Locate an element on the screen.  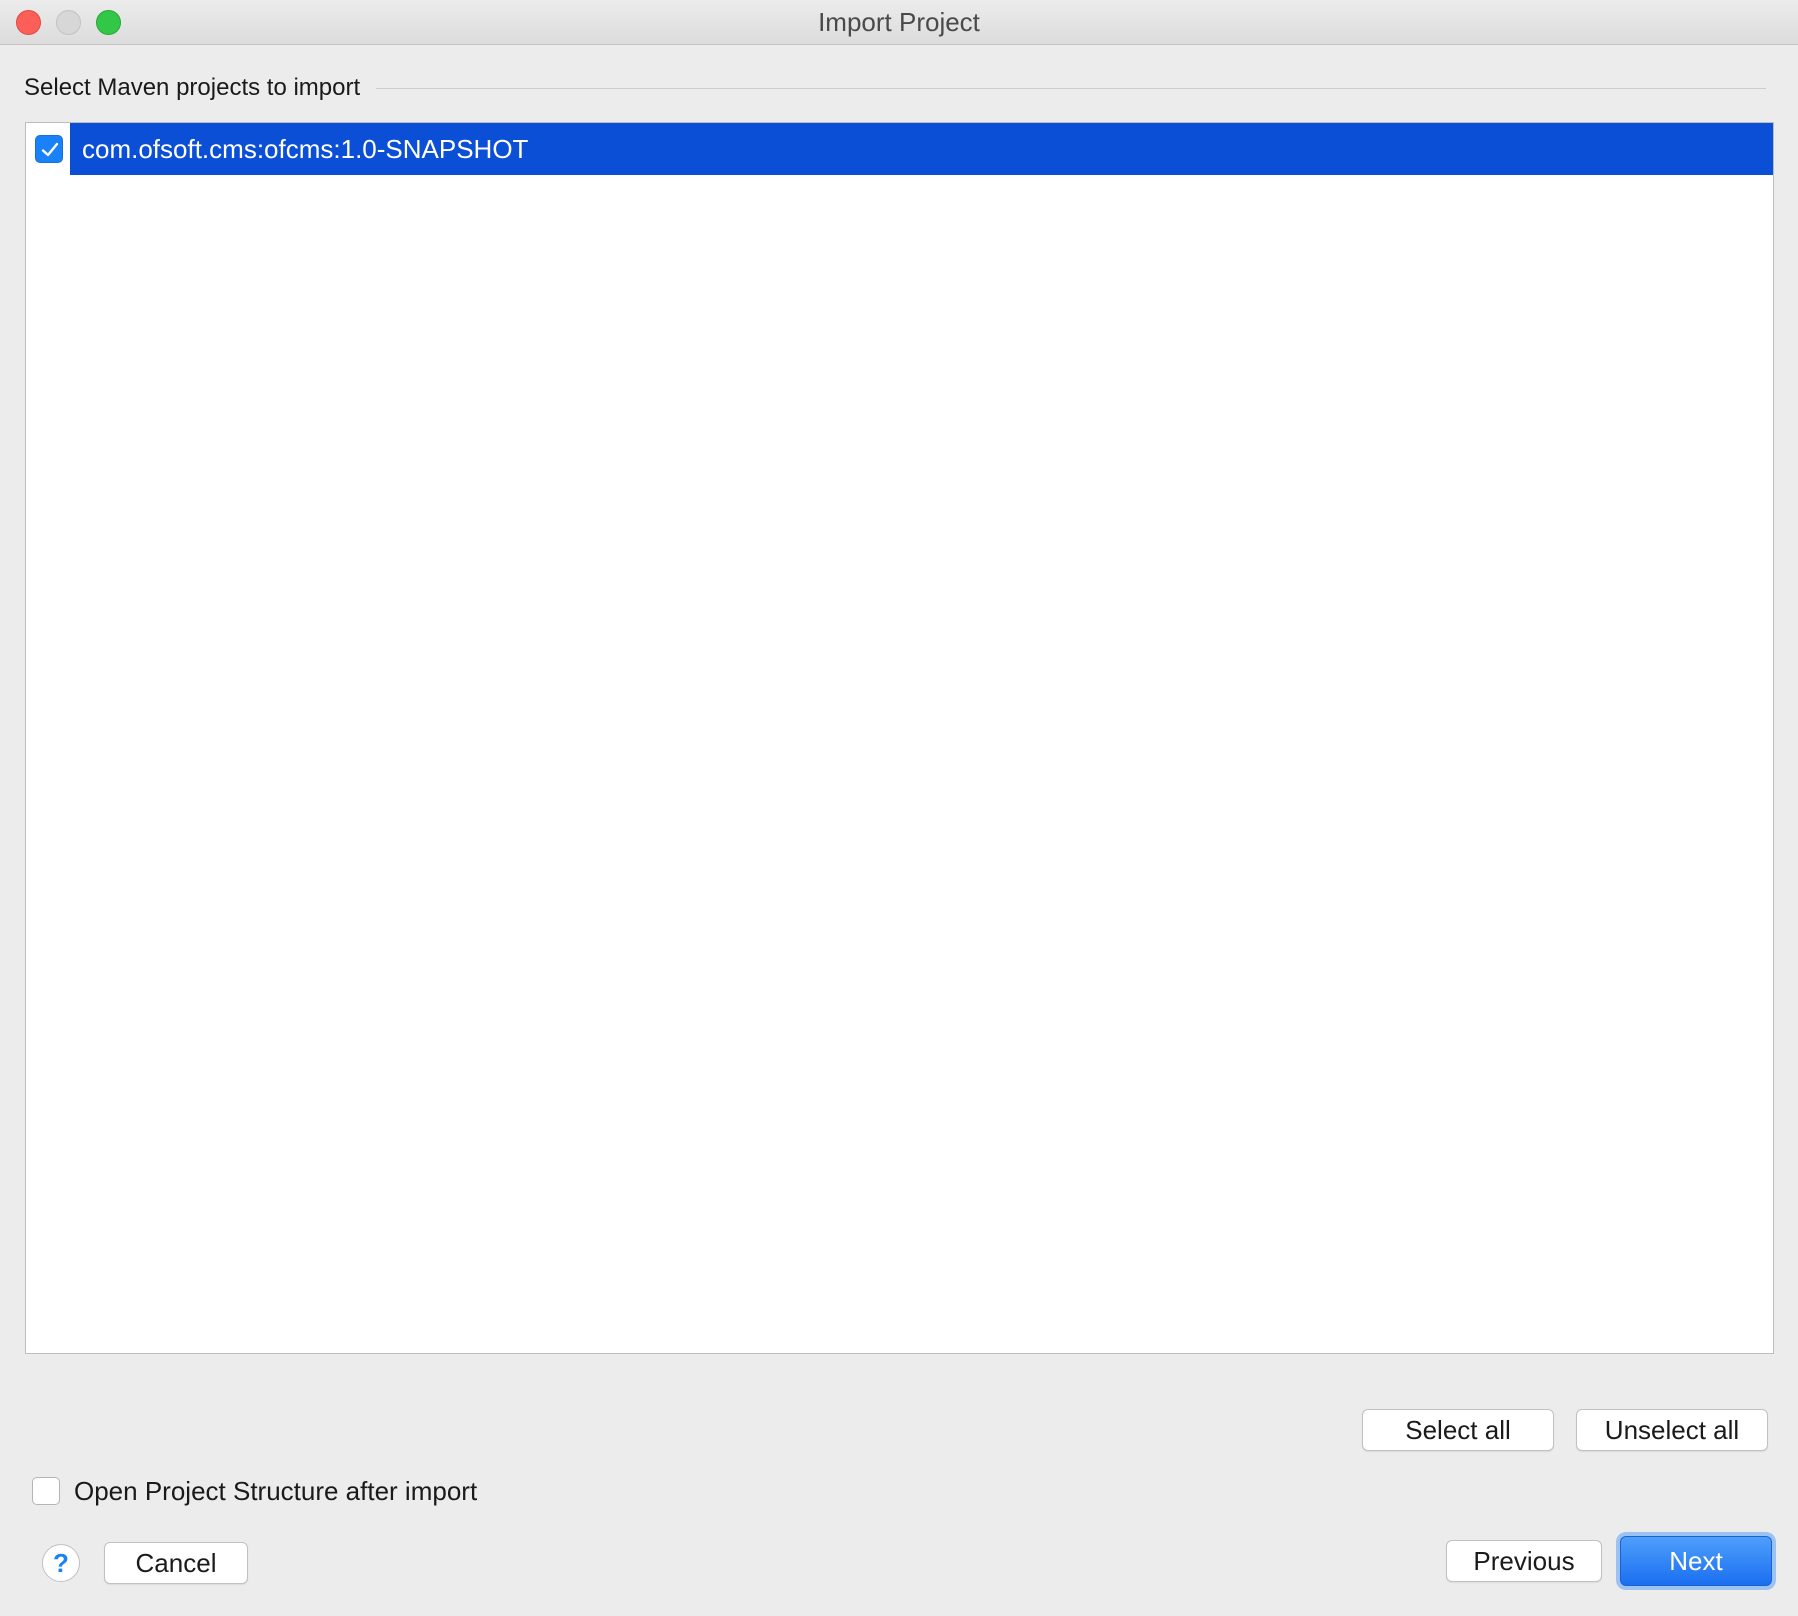
unselect-all-button: Unselect all is located at coordinates (1672, 1430).